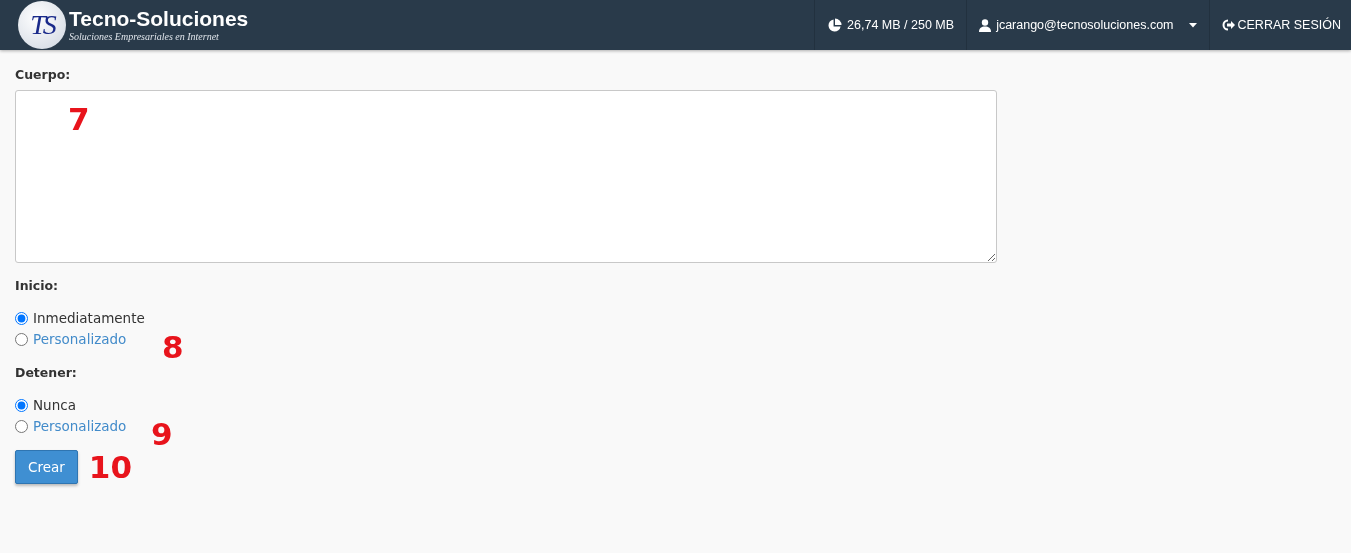 The height and width of the screenshot is (553, 1351). I want to click on group-label: Inicio:, so click(37, 286).